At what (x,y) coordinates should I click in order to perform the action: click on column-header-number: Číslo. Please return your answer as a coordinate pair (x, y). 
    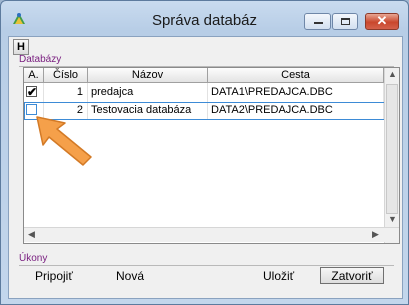
    Looking at the image, I should click on (66, 75).